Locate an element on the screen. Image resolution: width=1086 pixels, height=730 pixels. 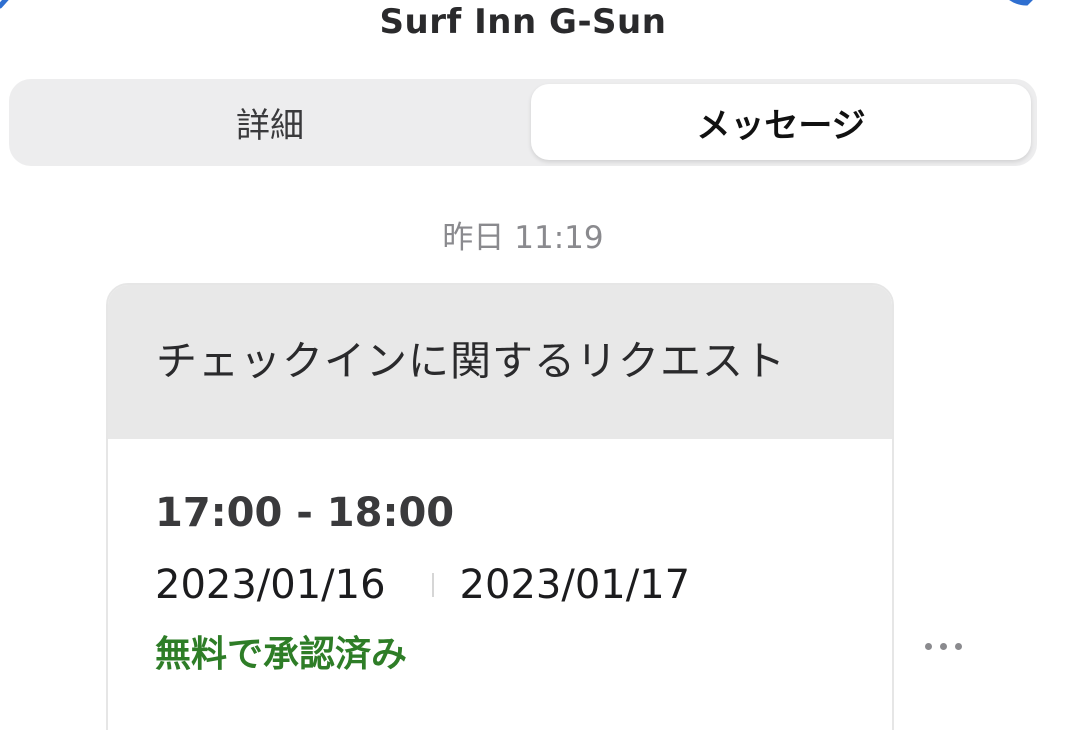
date-separator is located at coordinates (432, 585).